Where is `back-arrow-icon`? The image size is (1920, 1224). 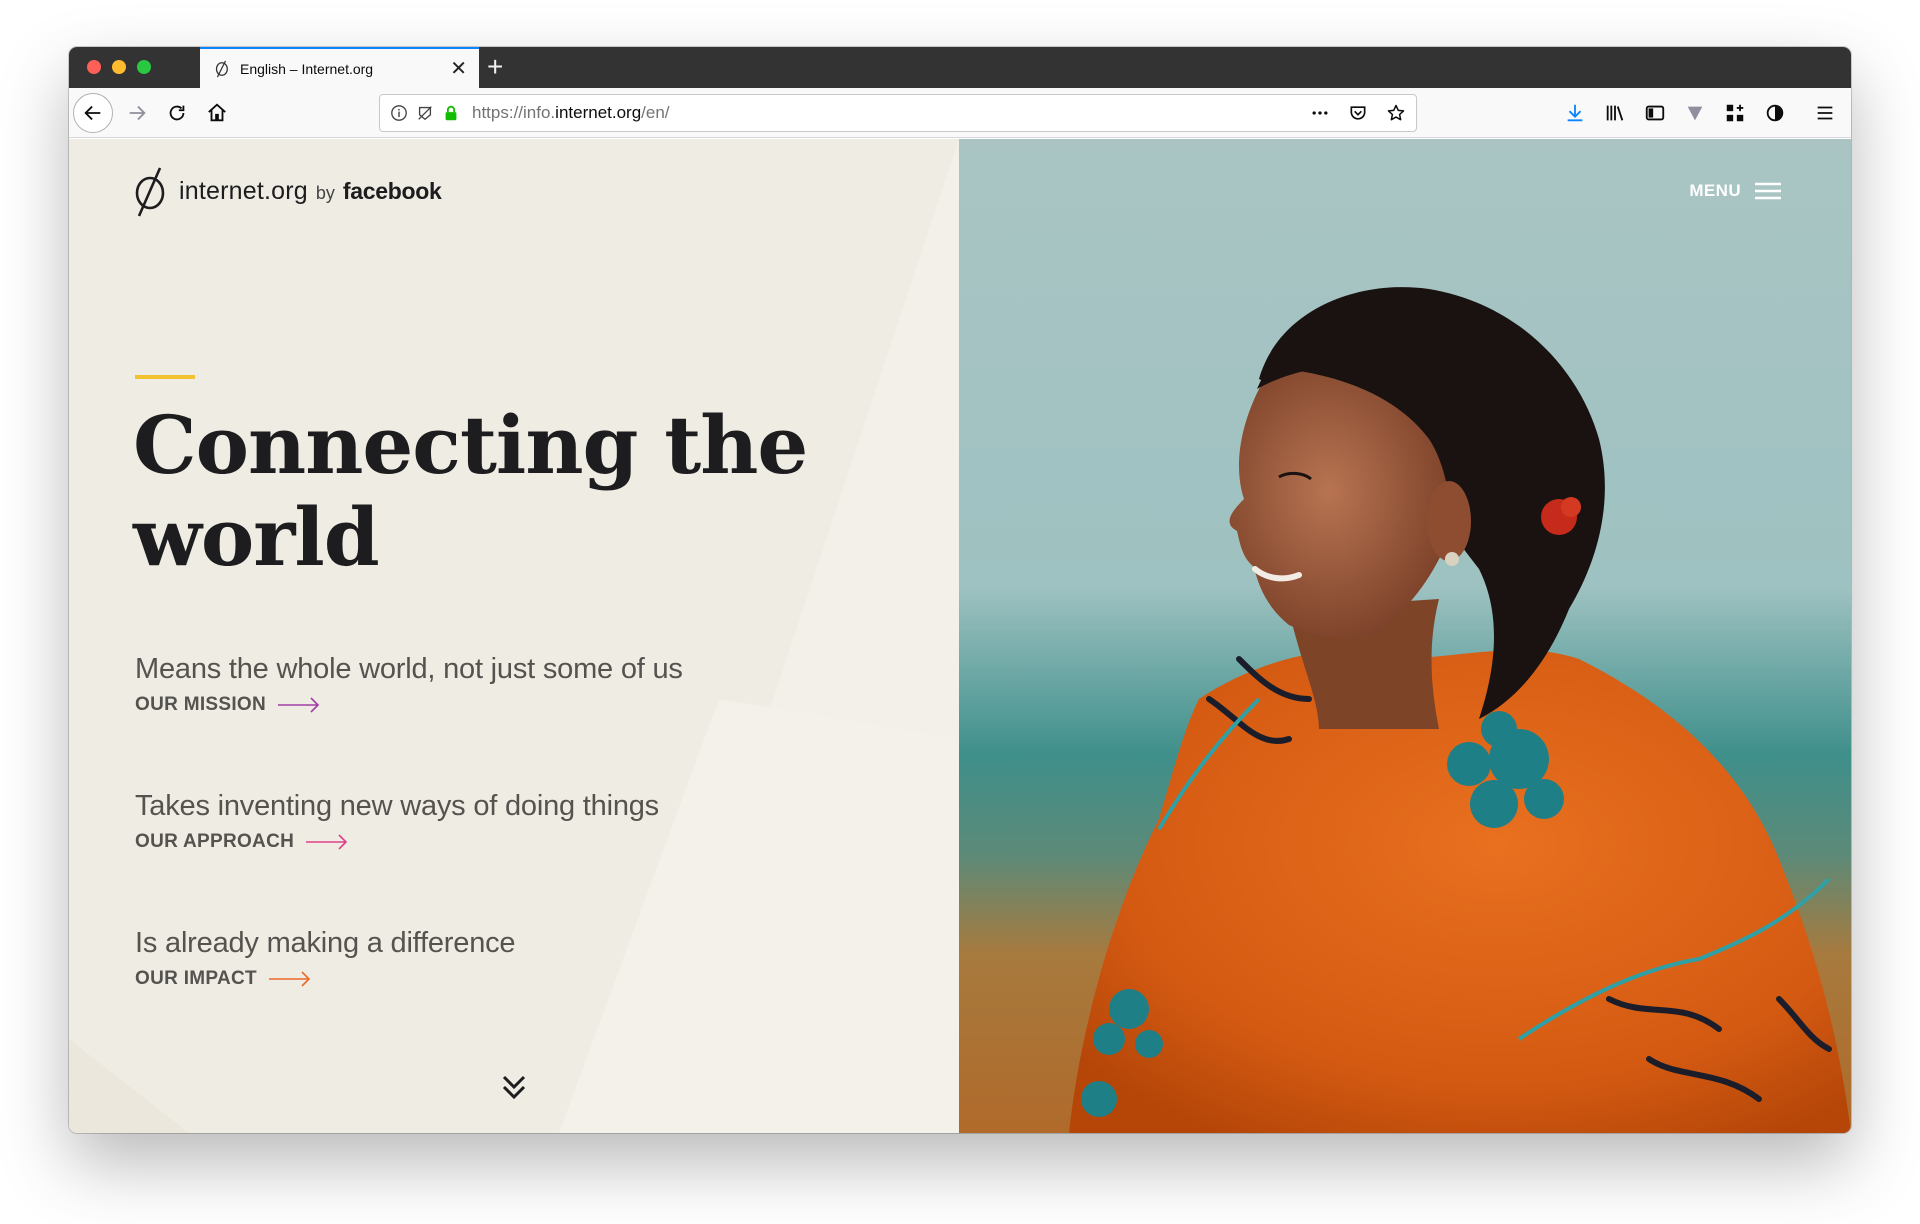
back-arrow-icon is located at coordinates (92, 113).